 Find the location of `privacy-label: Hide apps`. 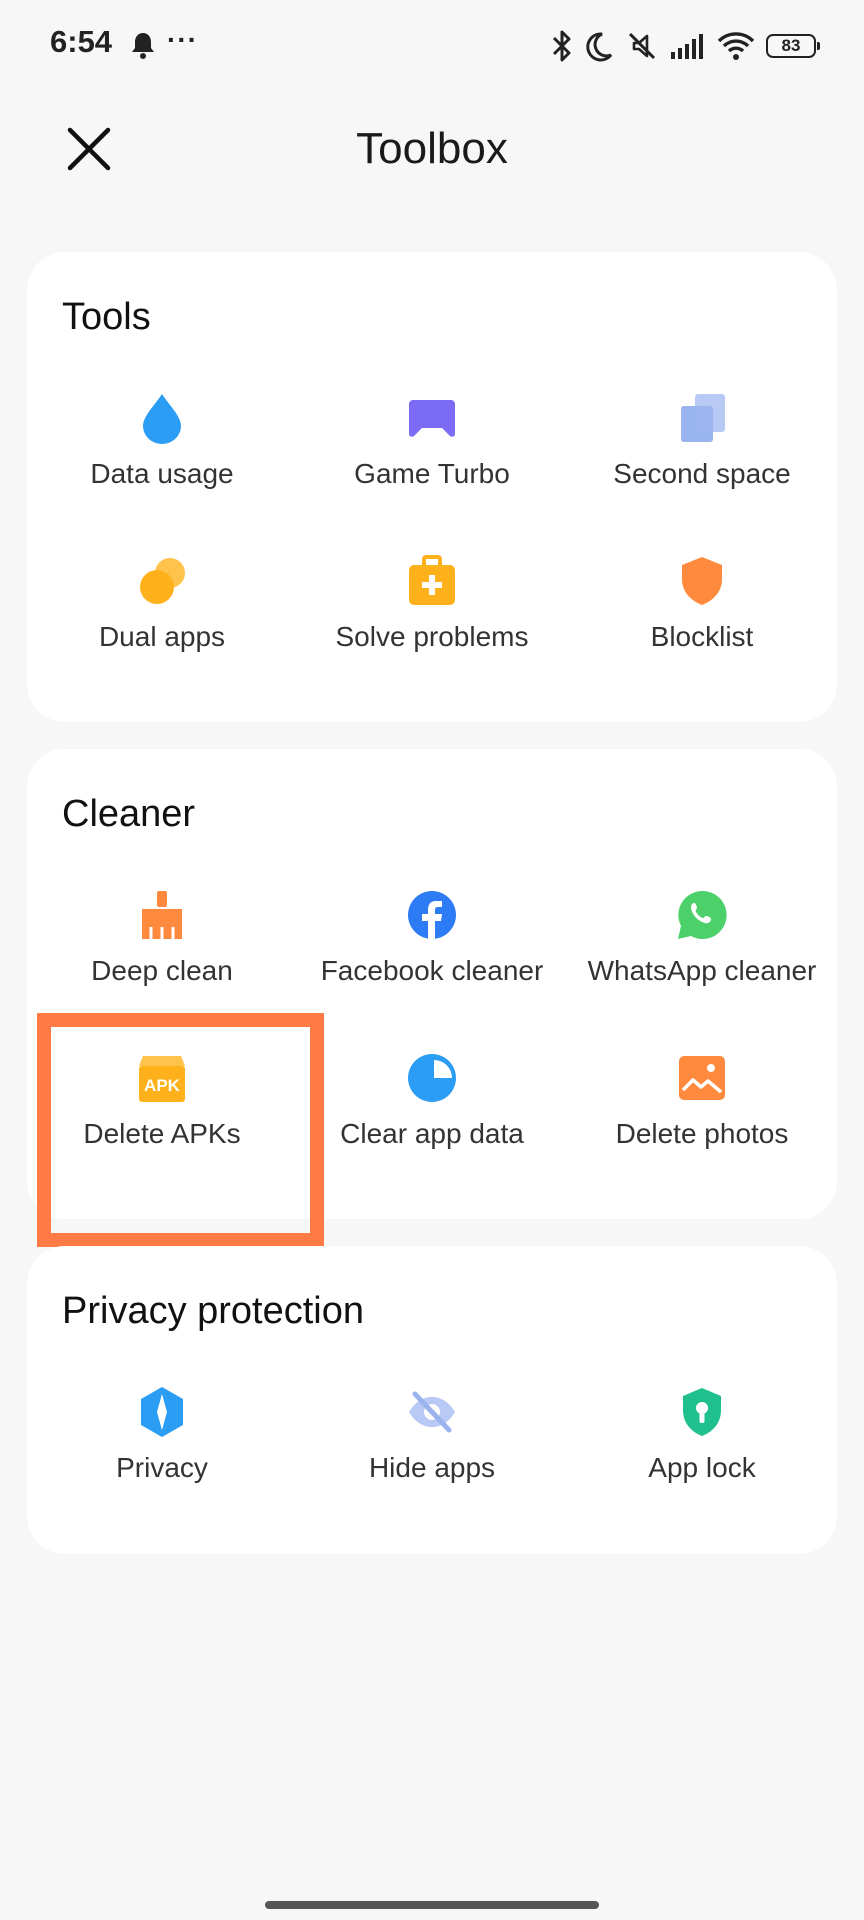

privacy-label: Hide apps is located at coordinates (432, 1467).